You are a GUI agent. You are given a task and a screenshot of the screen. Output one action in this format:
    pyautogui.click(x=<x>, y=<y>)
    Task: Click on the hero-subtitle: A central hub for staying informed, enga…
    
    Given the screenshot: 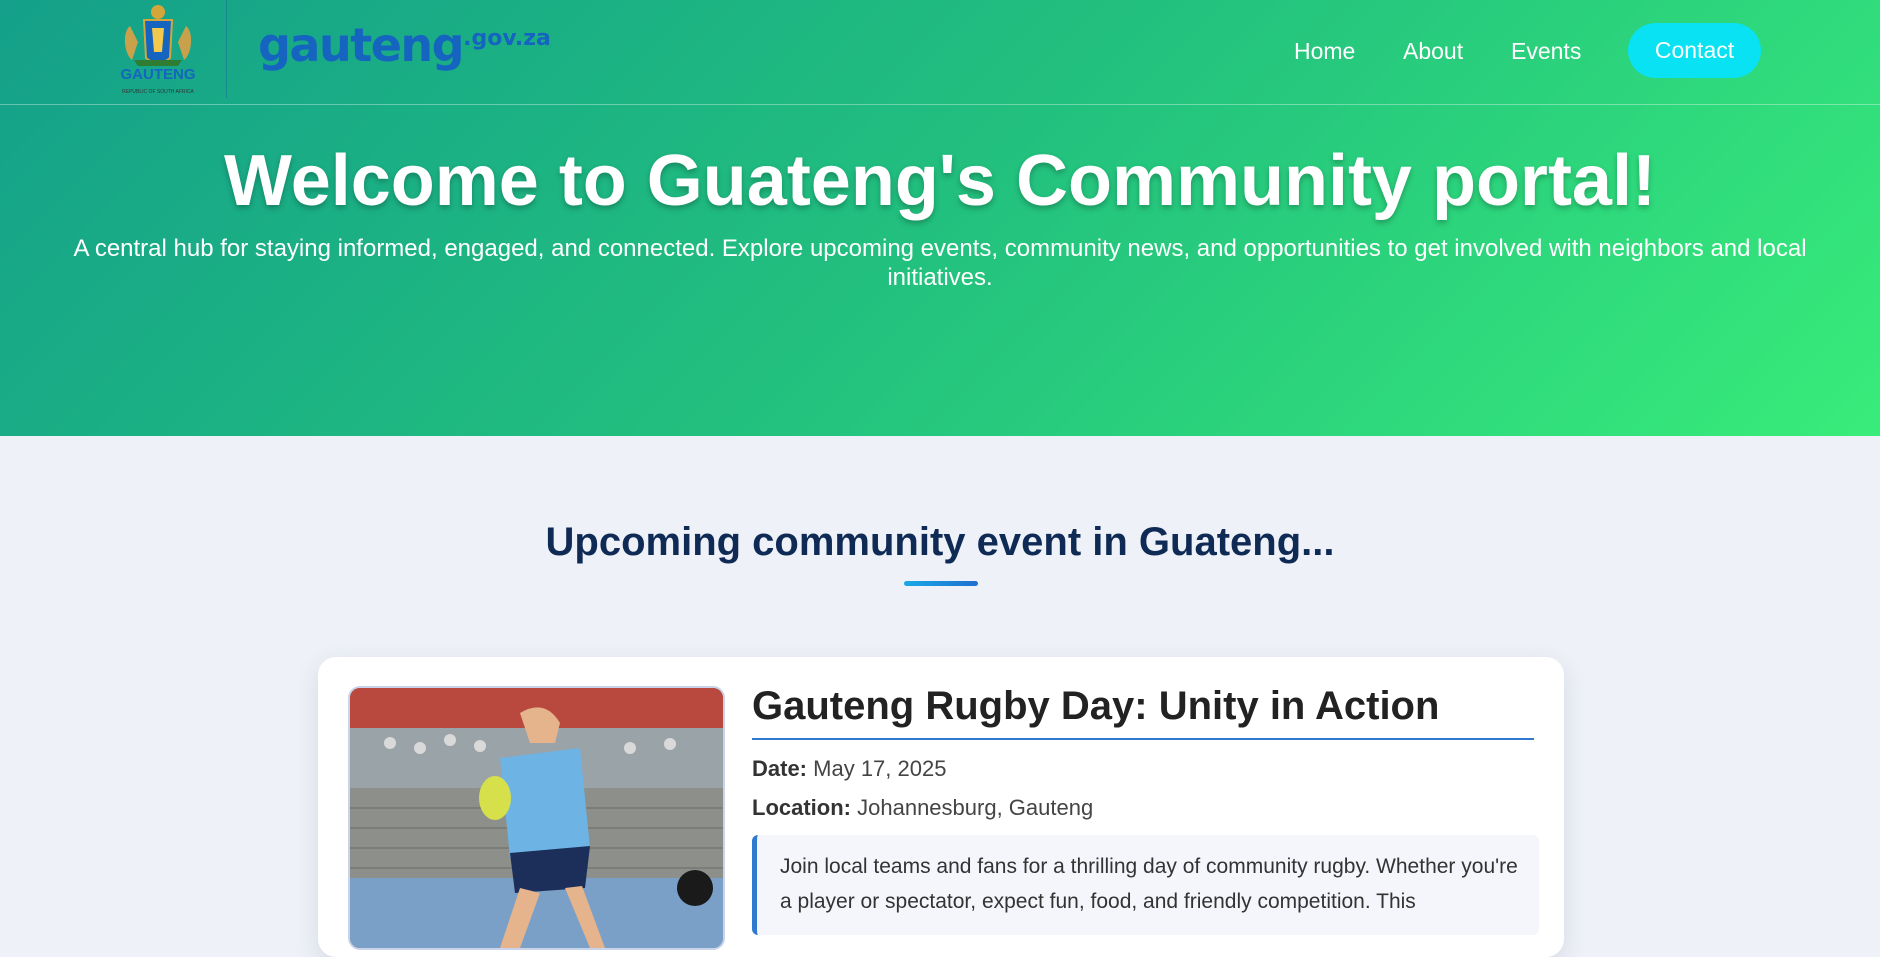 What is the action you would take?
    pyautogui.click(x=940, y=263)
    